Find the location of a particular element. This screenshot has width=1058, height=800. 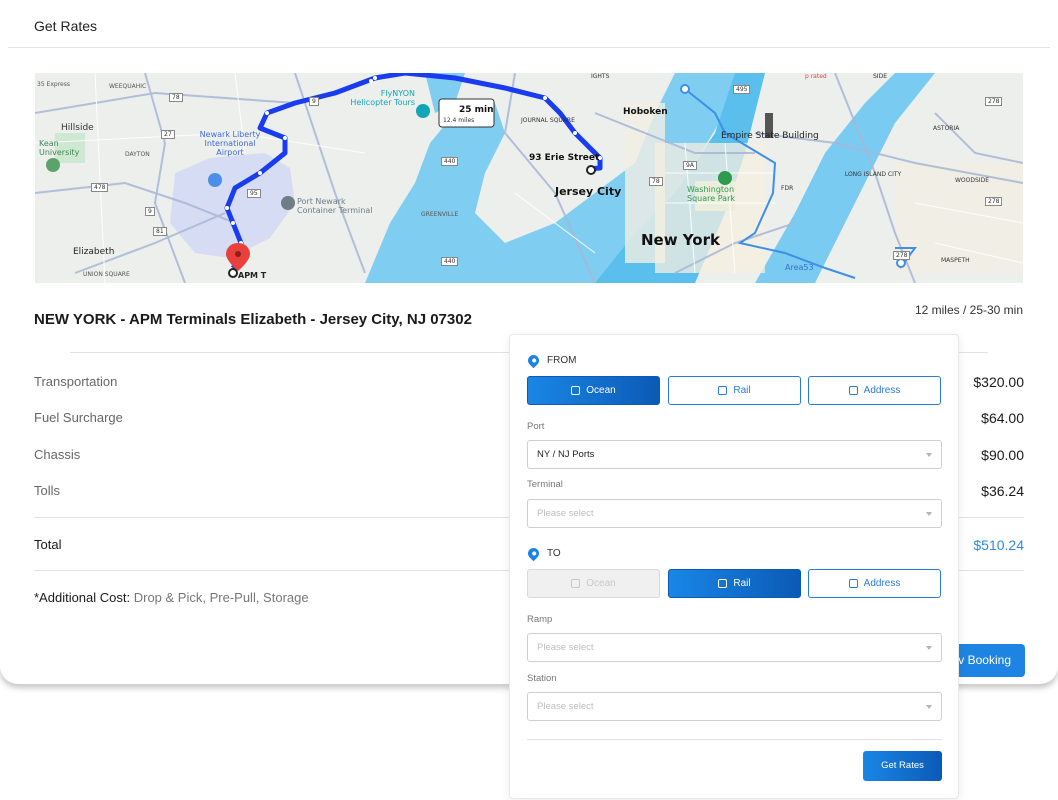

terminal-placeholder: Please select is located at coordinates (565, 513).